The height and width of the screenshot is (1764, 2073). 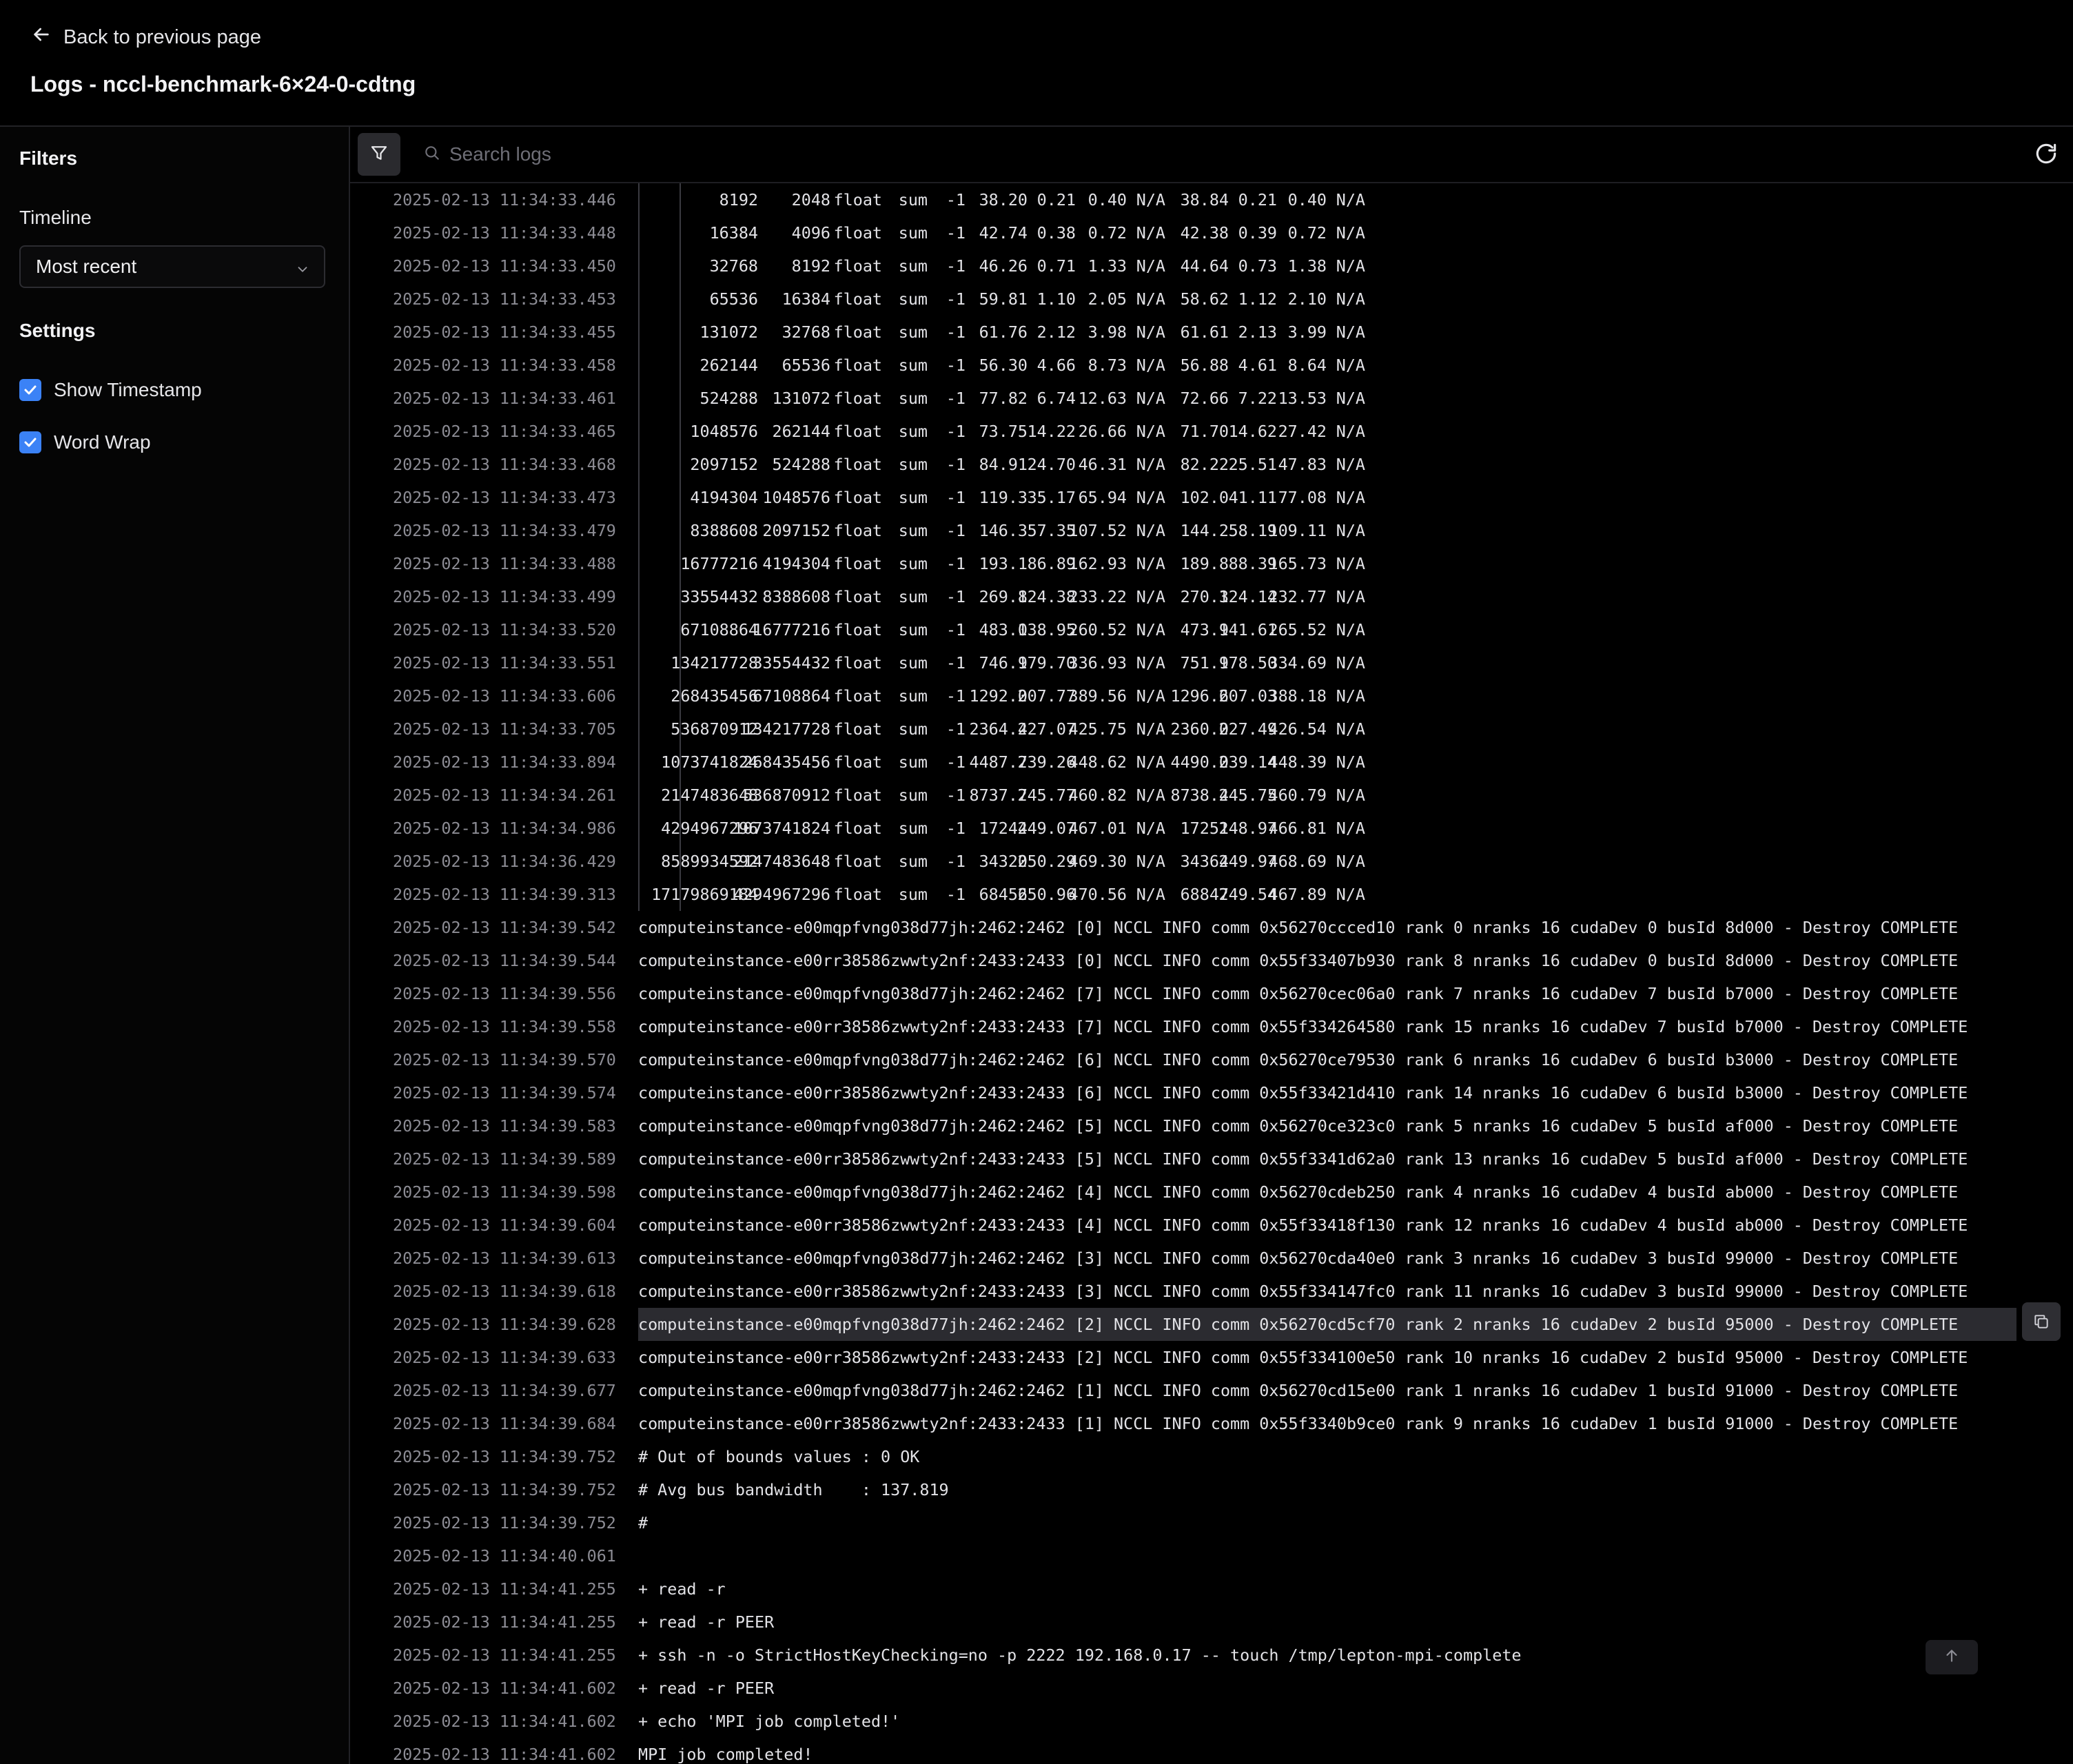 What do you see at coordinates (2046, 154) in the screenshot?
I see `refresh-icon` at bounding box center [2046, 154].